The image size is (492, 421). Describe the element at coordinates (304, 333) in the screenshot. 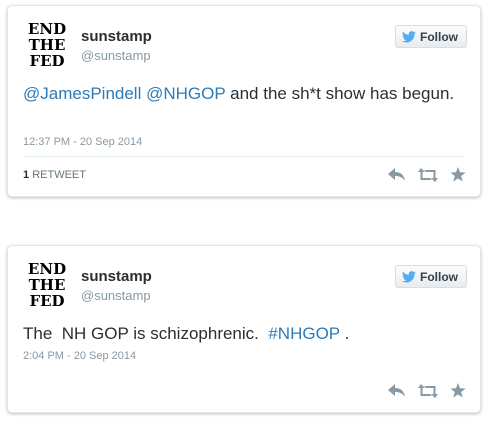

I see `hashtag-link: #NHGOP` at that location.